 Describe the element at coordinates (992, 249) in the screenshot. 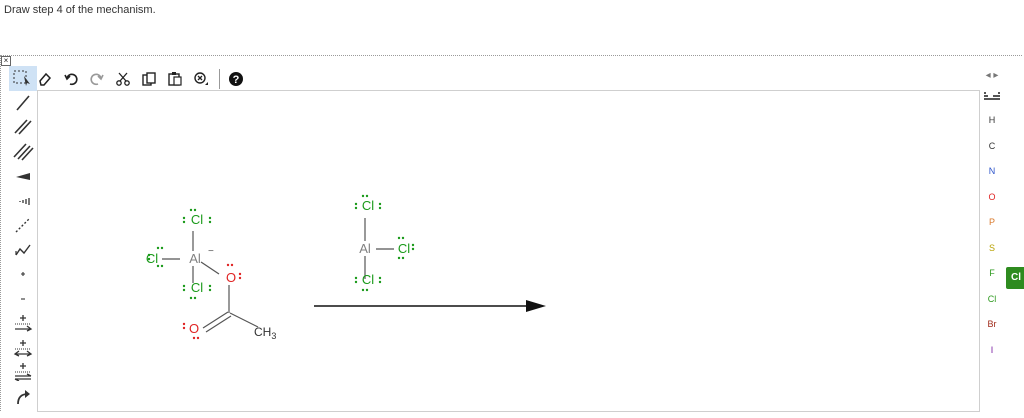

I see `element-button-s: S` at that location.